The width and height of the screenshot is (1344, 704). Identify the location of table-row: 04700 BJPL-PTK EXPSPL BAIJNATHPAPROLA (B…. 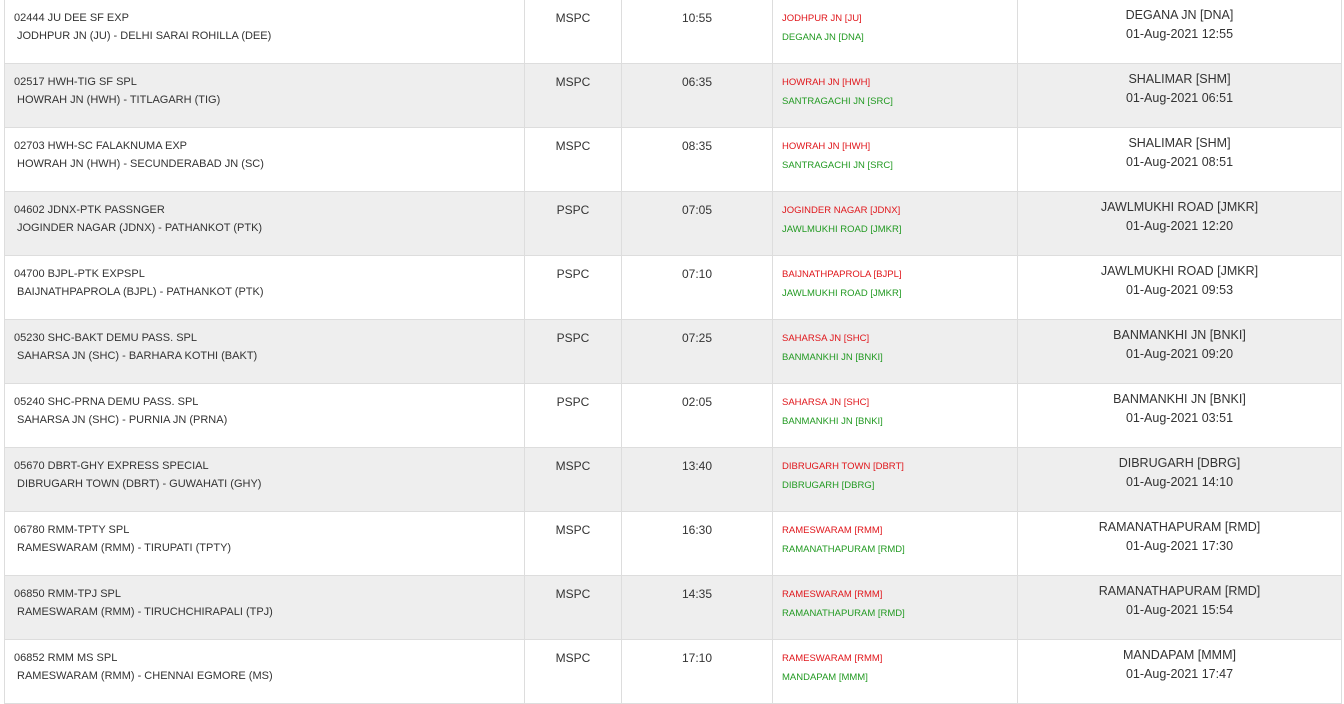
(673, 287).